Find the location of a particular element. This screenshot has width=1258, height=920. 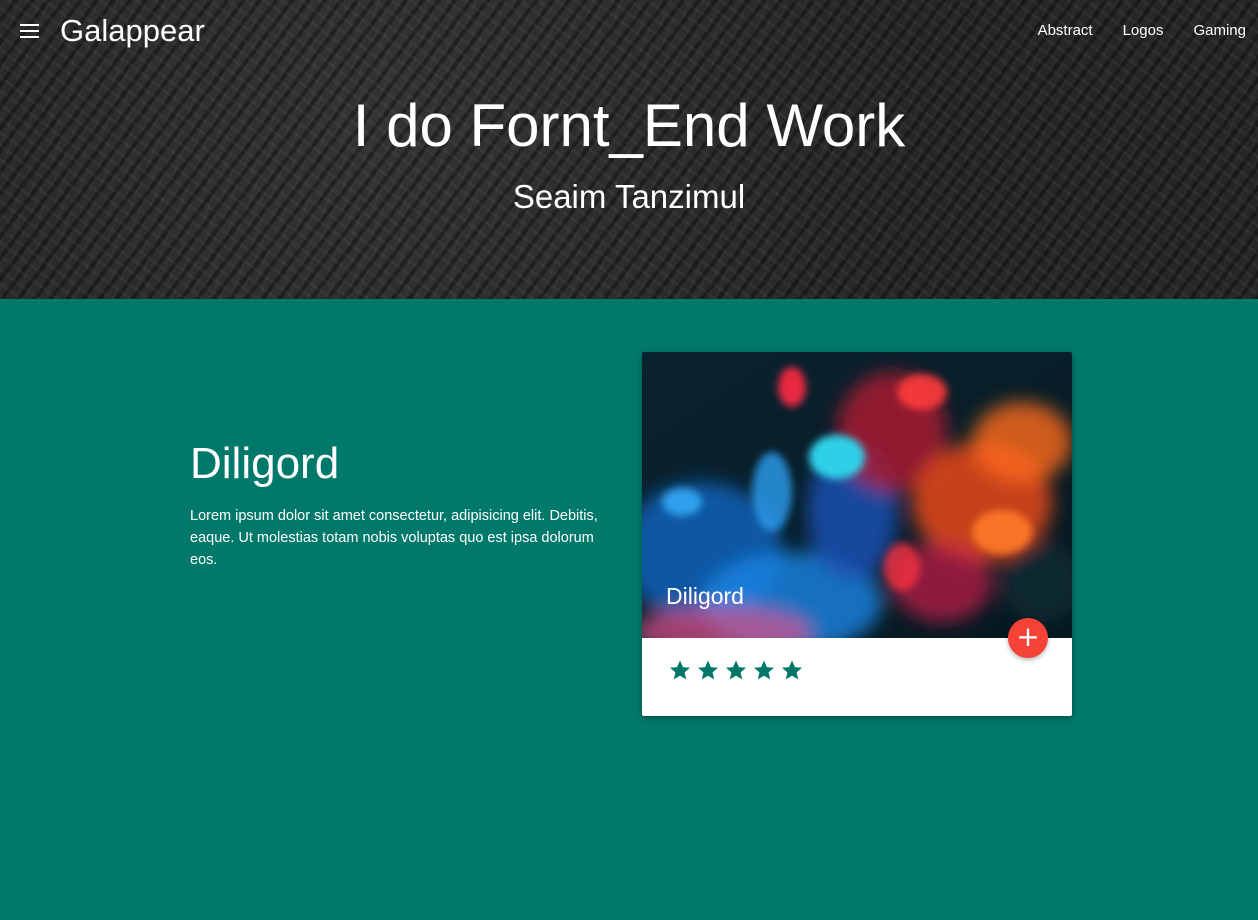

nav-link-logos: Logos is located at coordinates (1143, 31).